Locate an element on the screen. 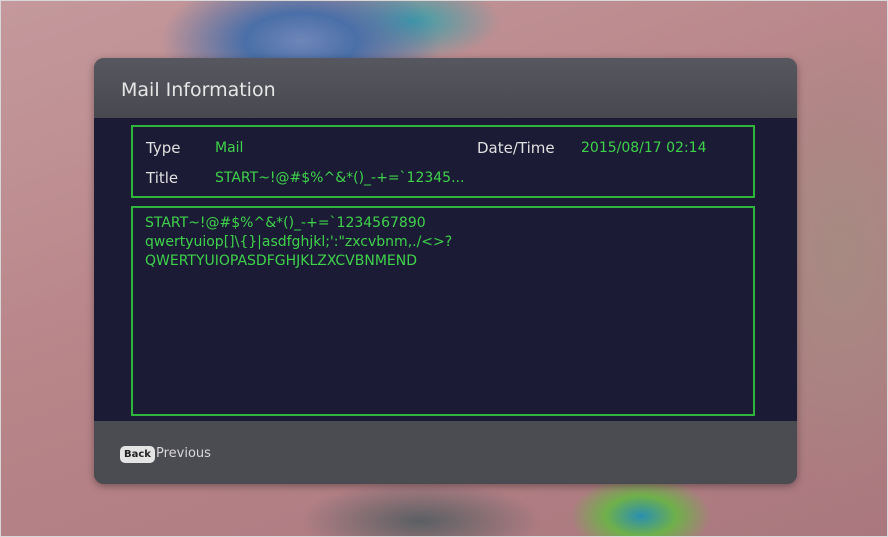  dialog-title: Mail Information is located at coordinates (198, 90).